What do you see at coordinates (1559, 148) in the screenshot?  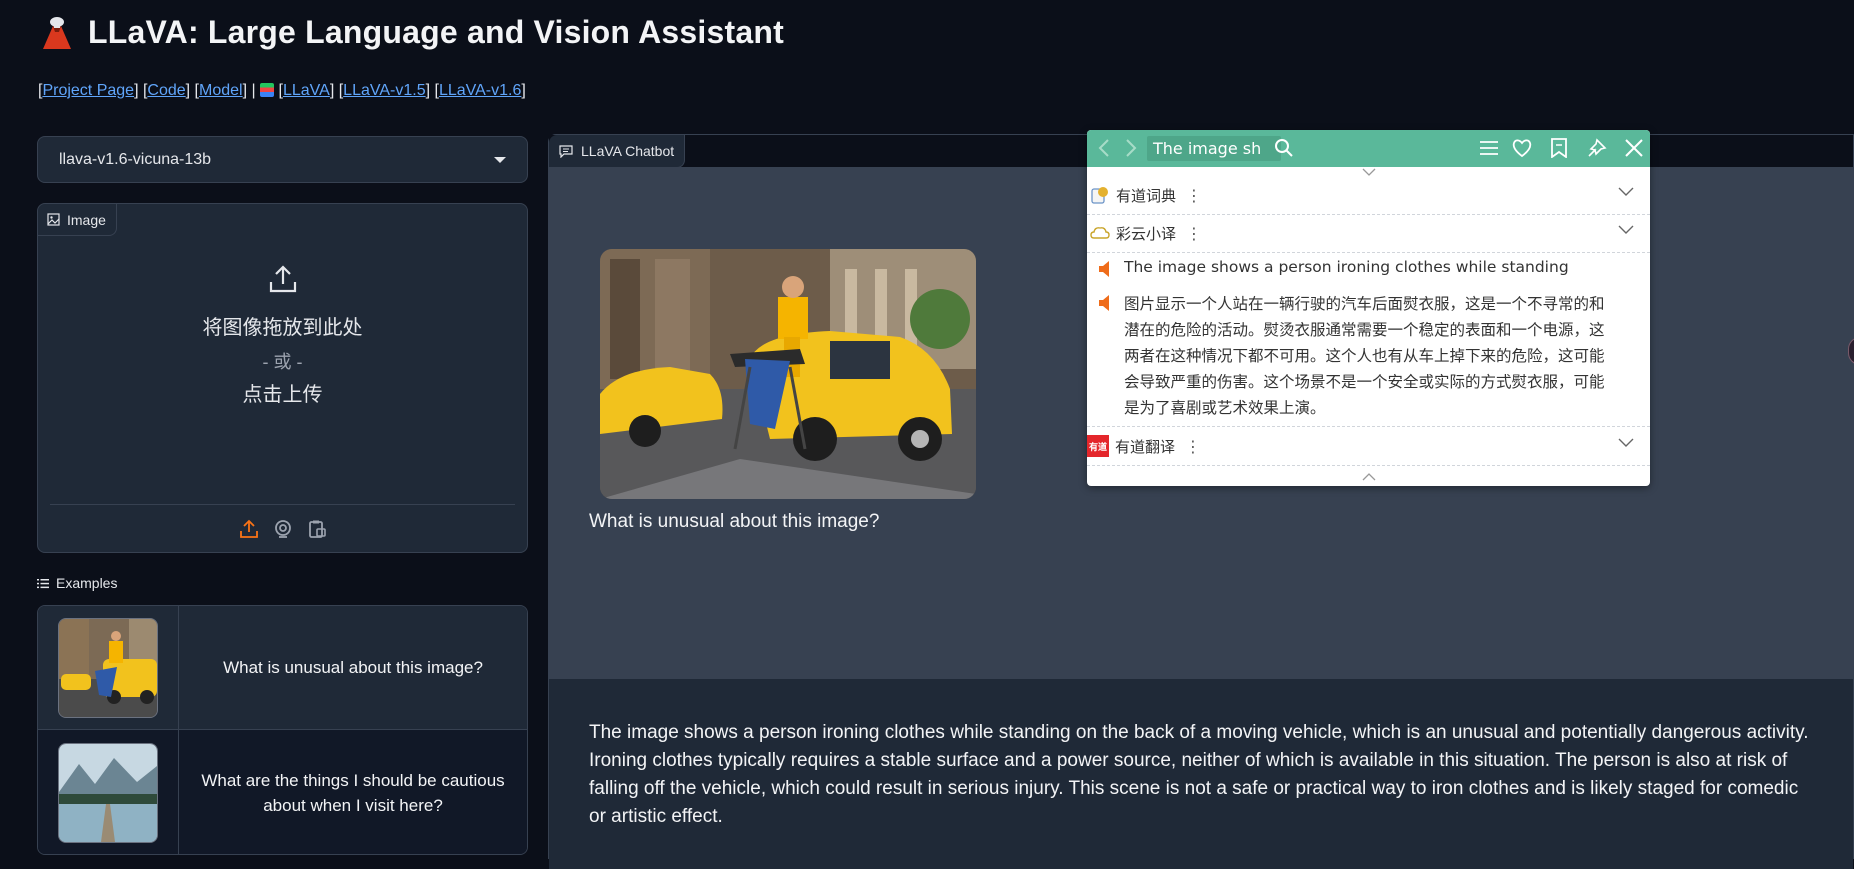 I see `wordbook-icon` at bounding box center [1559, 148].